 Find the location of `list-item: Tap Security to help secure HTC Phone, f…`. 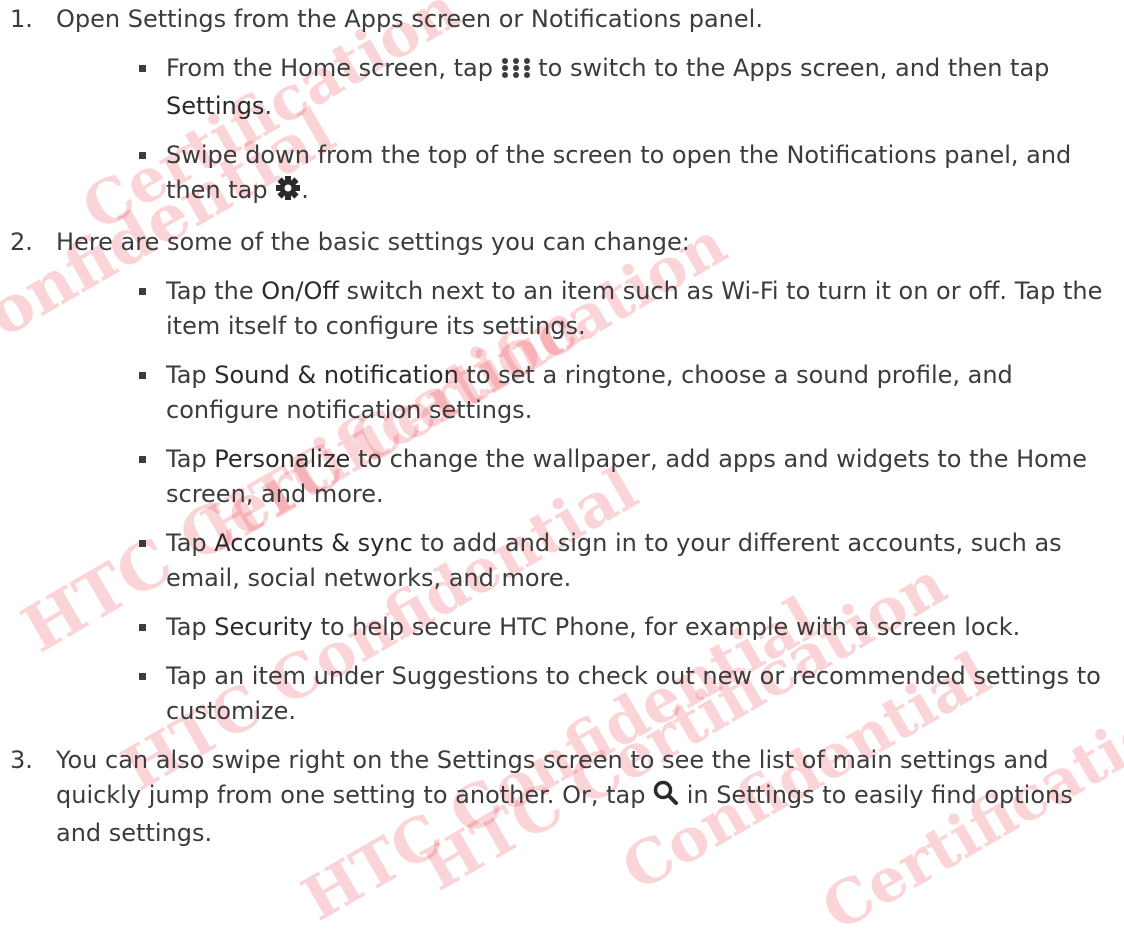

list-item: Tap Security to help secure HTC Phone, f… is located at coordinates (583, 627).